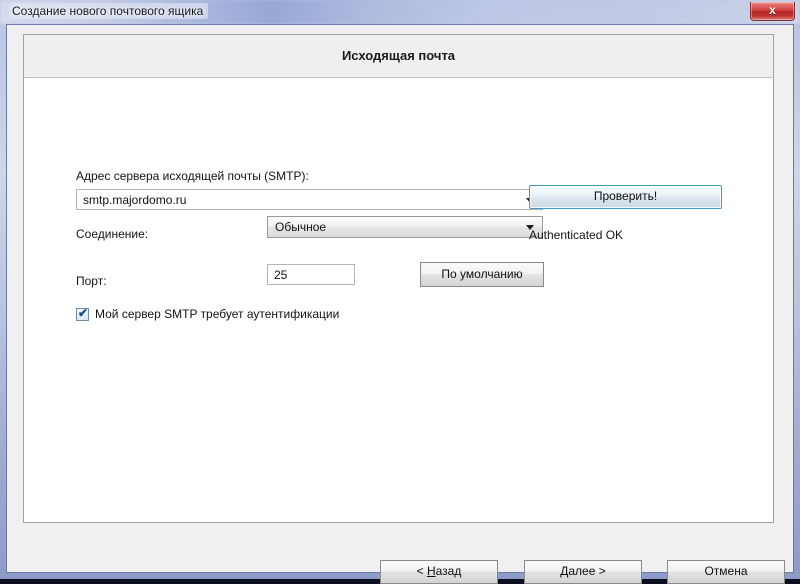  Describe the element at coordinates (576, 235) in the screenshot. I see `auth-status-text: Authenticated OK` at that location.